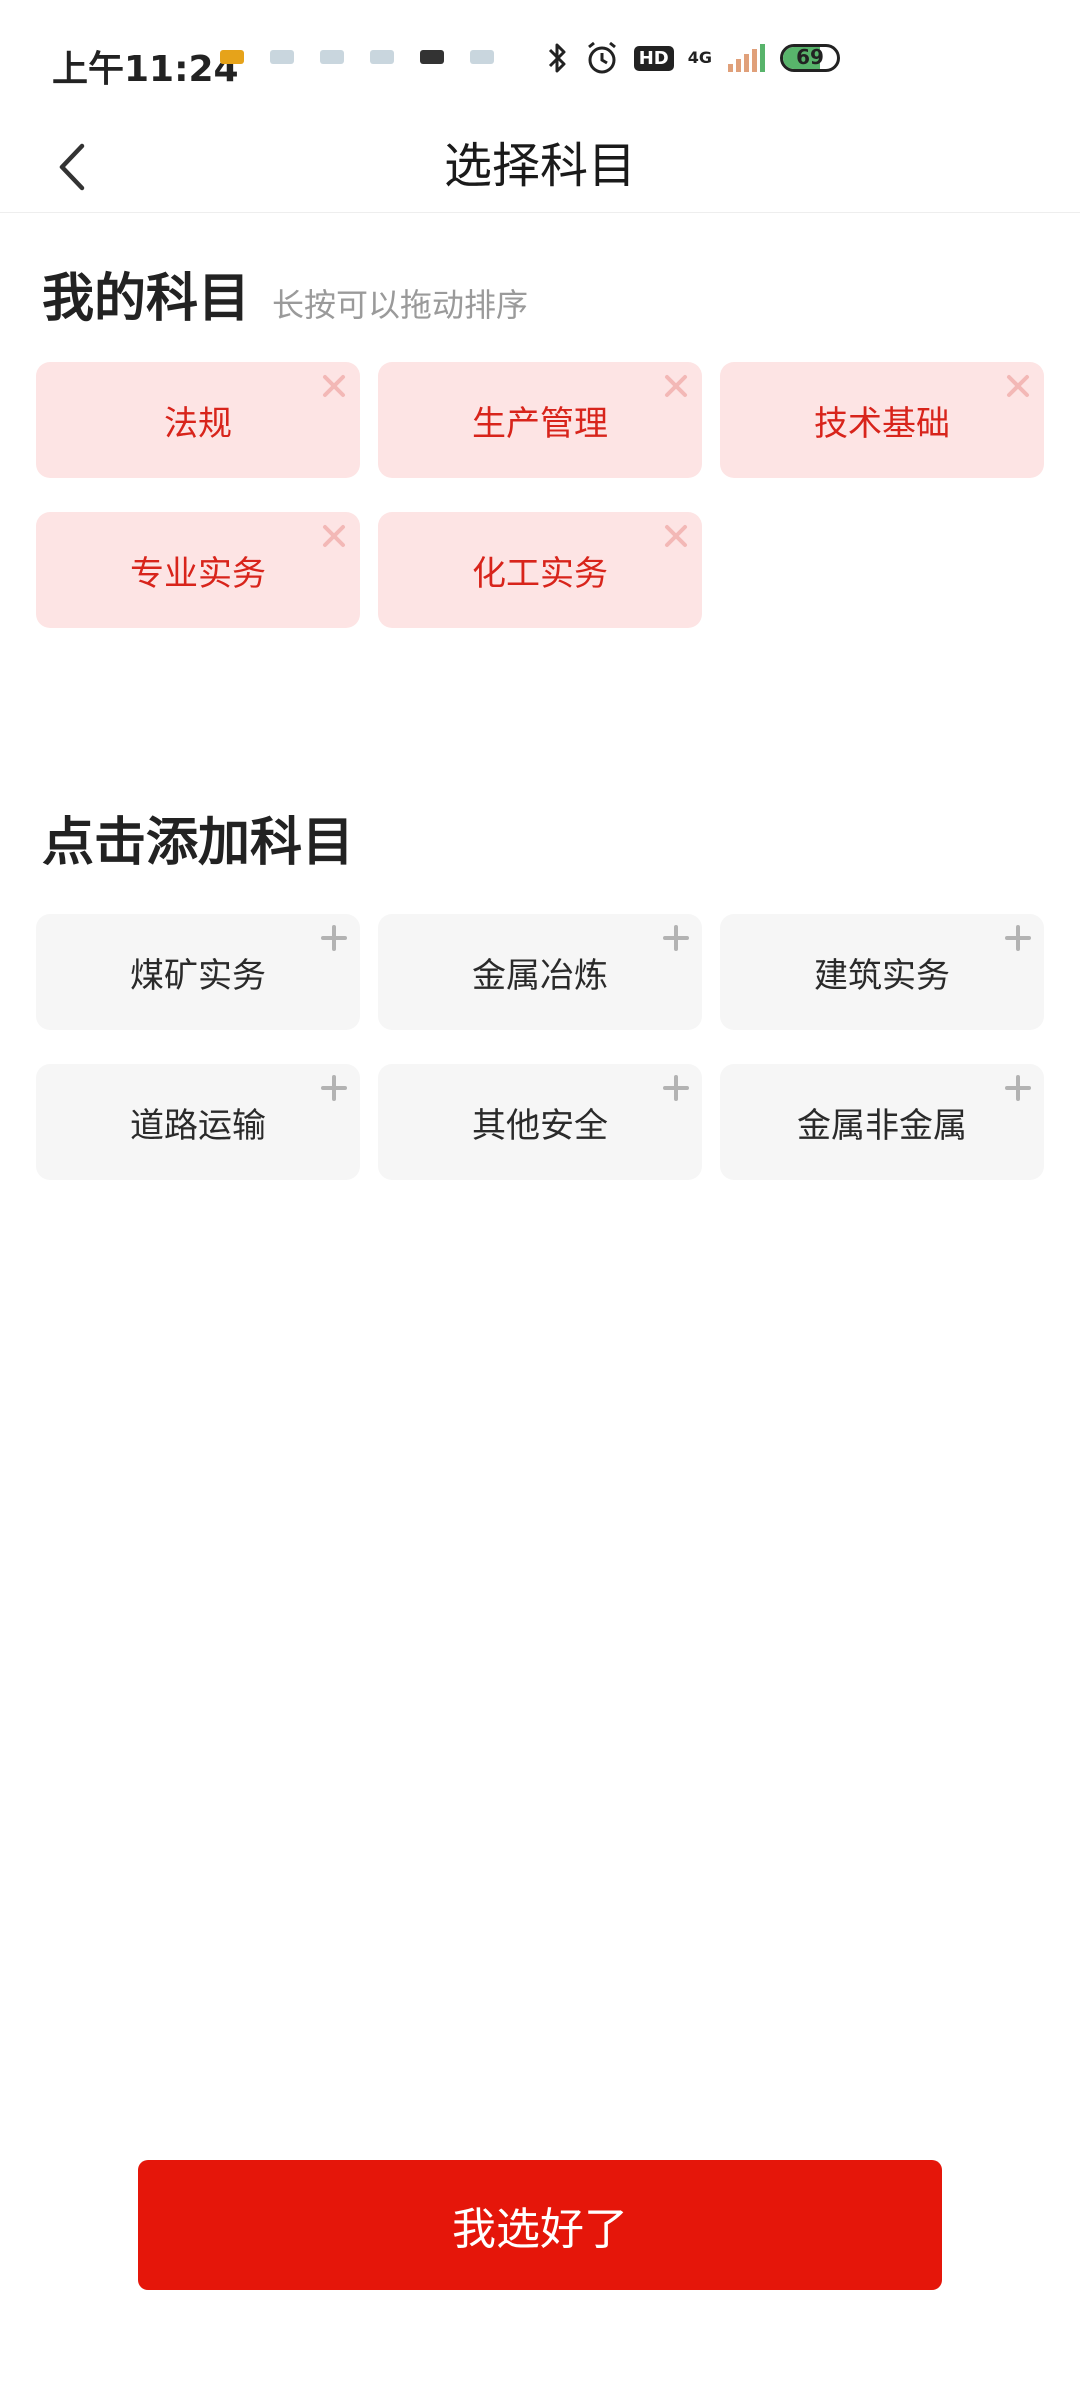  Describe the element at coordinates (540, 1047) in the screenshot. I see `add-subjects-grid: 煤矿实务 金属冶炼 建筑实务 道路运输 其他安全 金属非金属` at that location.